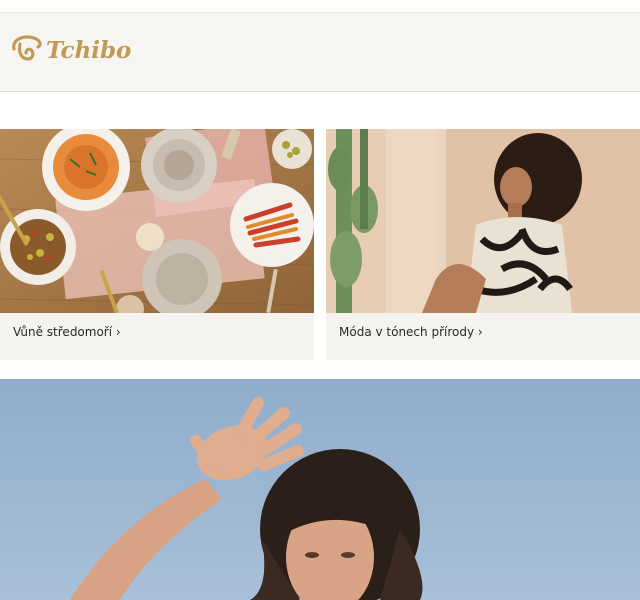  What do you see at coordinates (320, 52) in the screenshot?
I see `site-header: Tchibo` at bounding box center [320, 52].